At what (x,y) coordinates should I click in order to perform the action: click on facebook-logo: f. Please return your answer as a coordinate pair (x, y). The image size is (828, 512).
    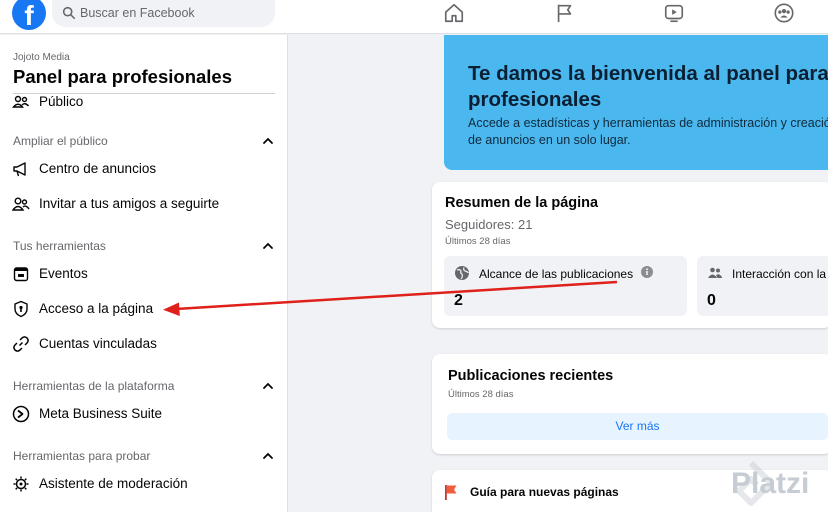
    Looking at the image, I should click on (29, 15).